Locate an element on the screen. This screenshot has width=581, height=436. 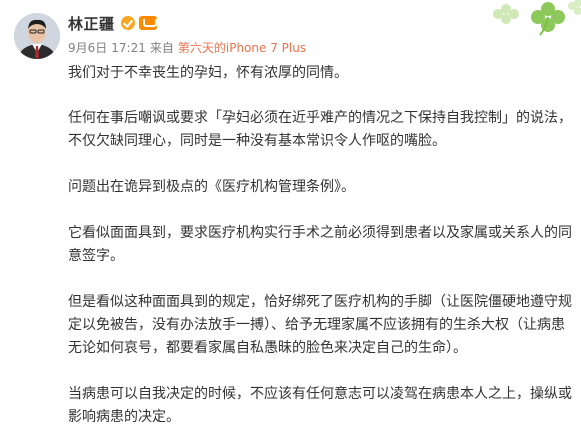
clover-icon is located at coordinates (537, 18).